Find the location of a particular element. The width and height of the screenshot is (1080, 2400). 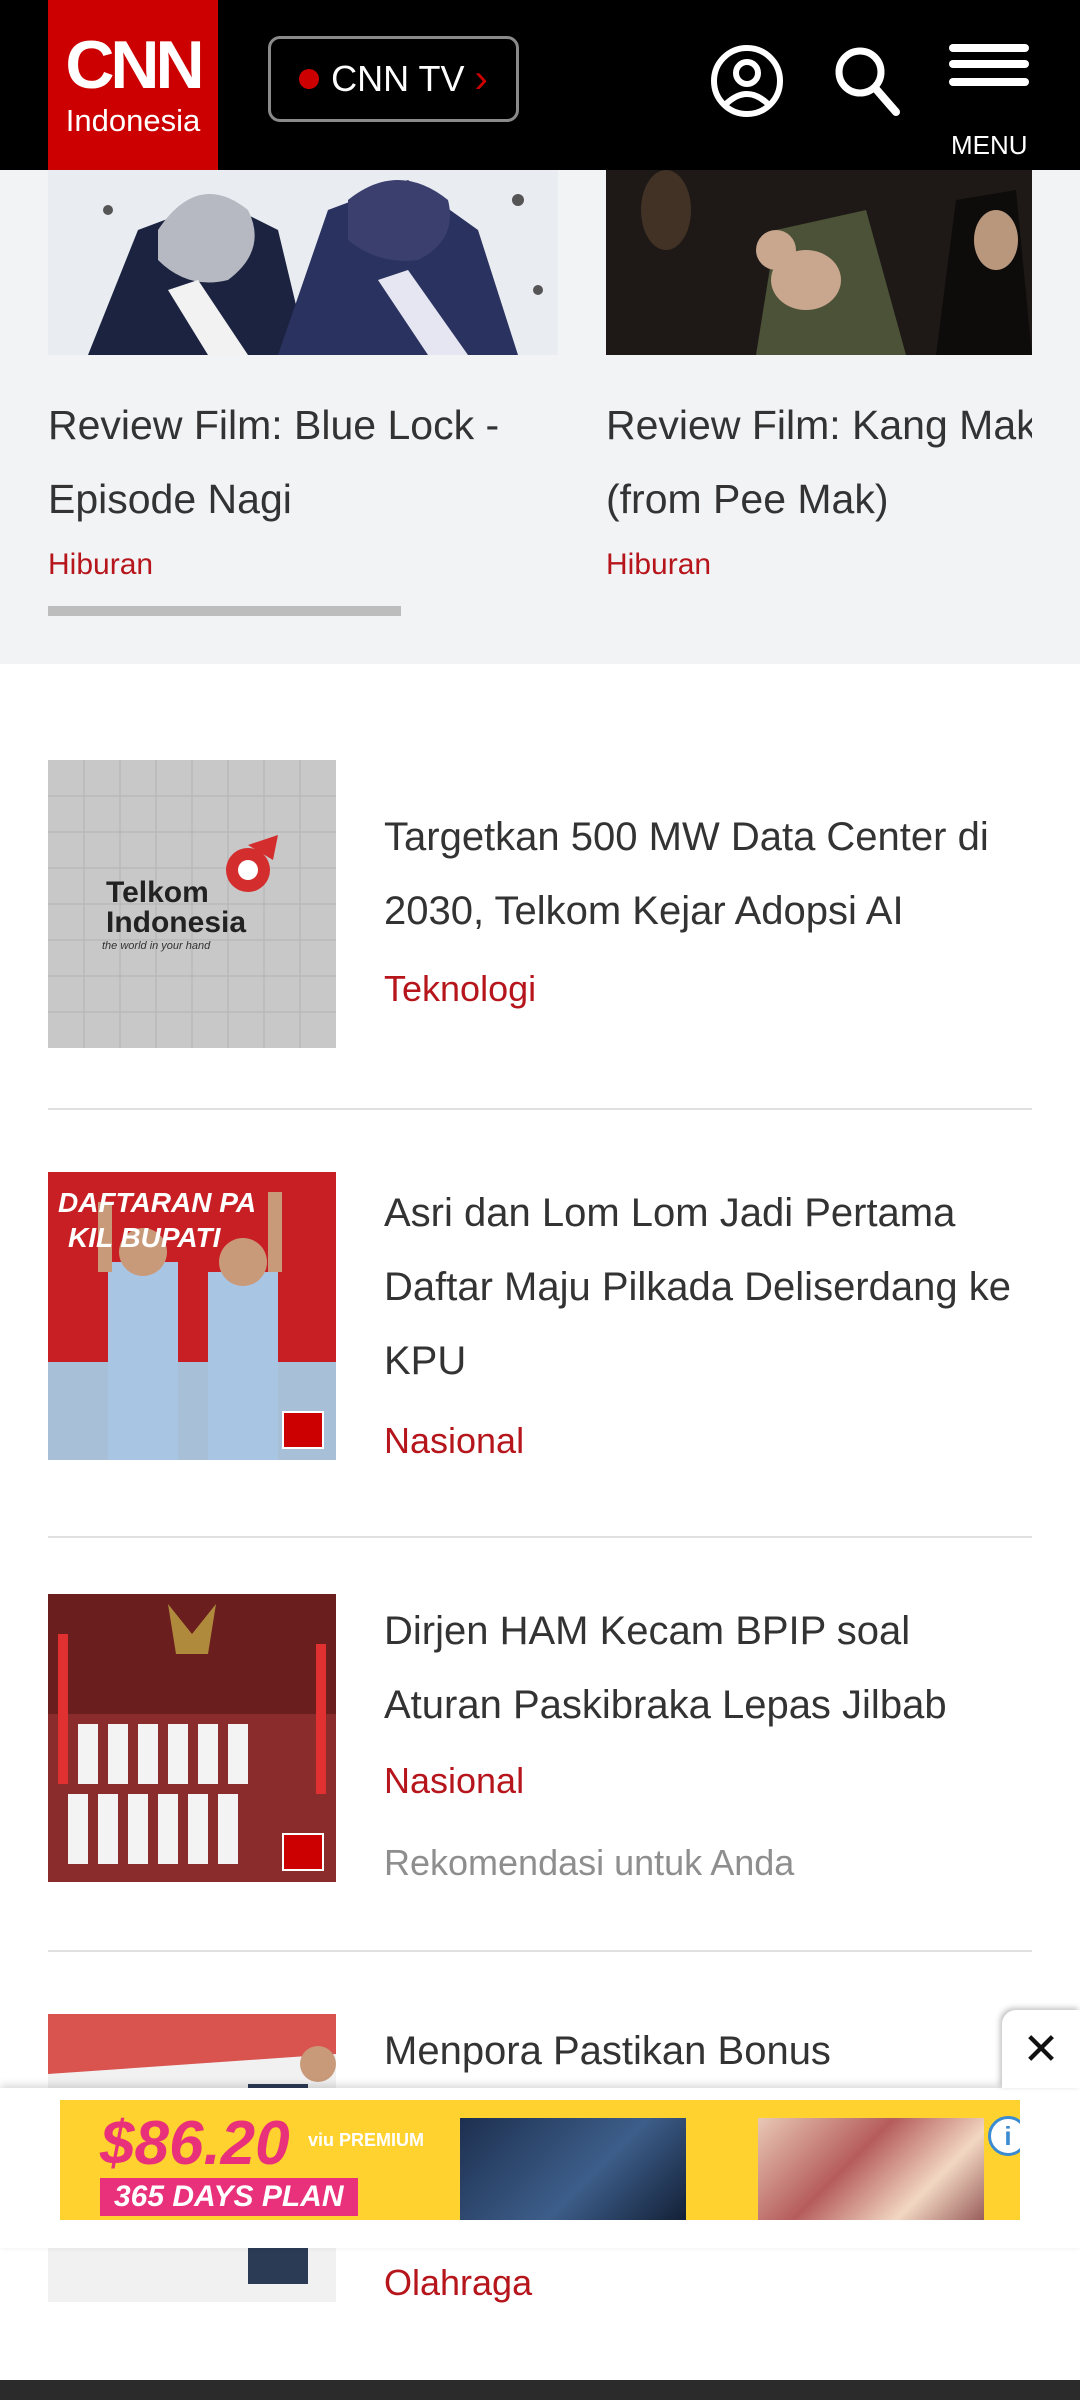

menu-button: MENU is located at coordinates (990, 100).